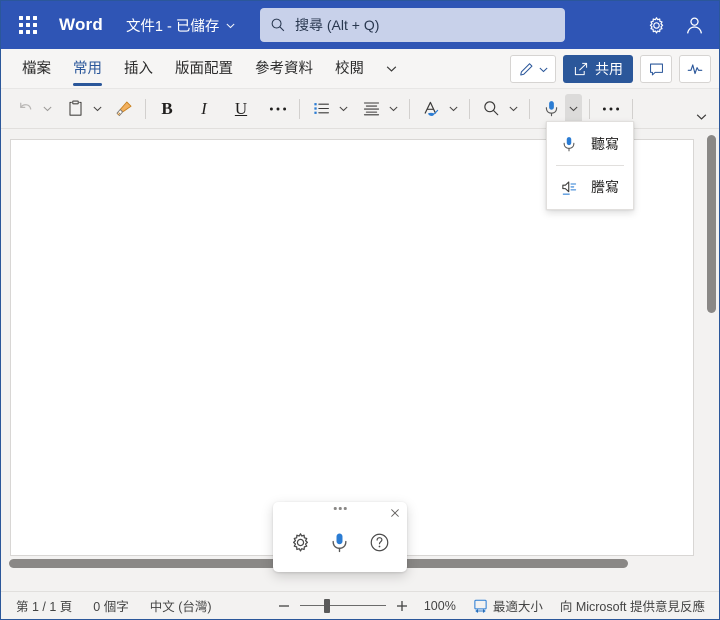 This screenshot has width=720, height=620. What do you see at coordinates (590, 187) in the screenshot?
I see `menu-item-transcribe: 謄寫` at bounding box center [590, 187].